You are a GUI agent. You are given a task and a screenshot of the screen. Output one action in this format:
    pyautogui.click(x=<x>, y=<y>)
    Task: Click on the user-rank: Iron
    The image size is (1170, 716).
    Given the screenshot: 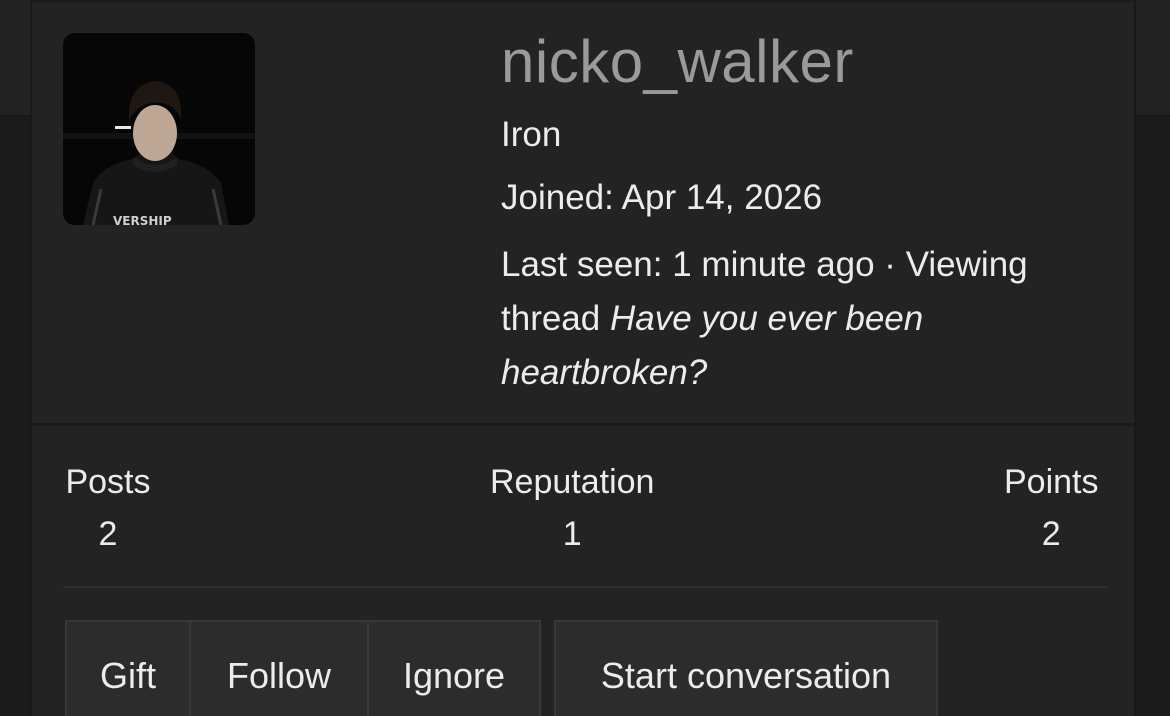 What is the action you would take?
    pyautogui.click(x=531, y=134)
    